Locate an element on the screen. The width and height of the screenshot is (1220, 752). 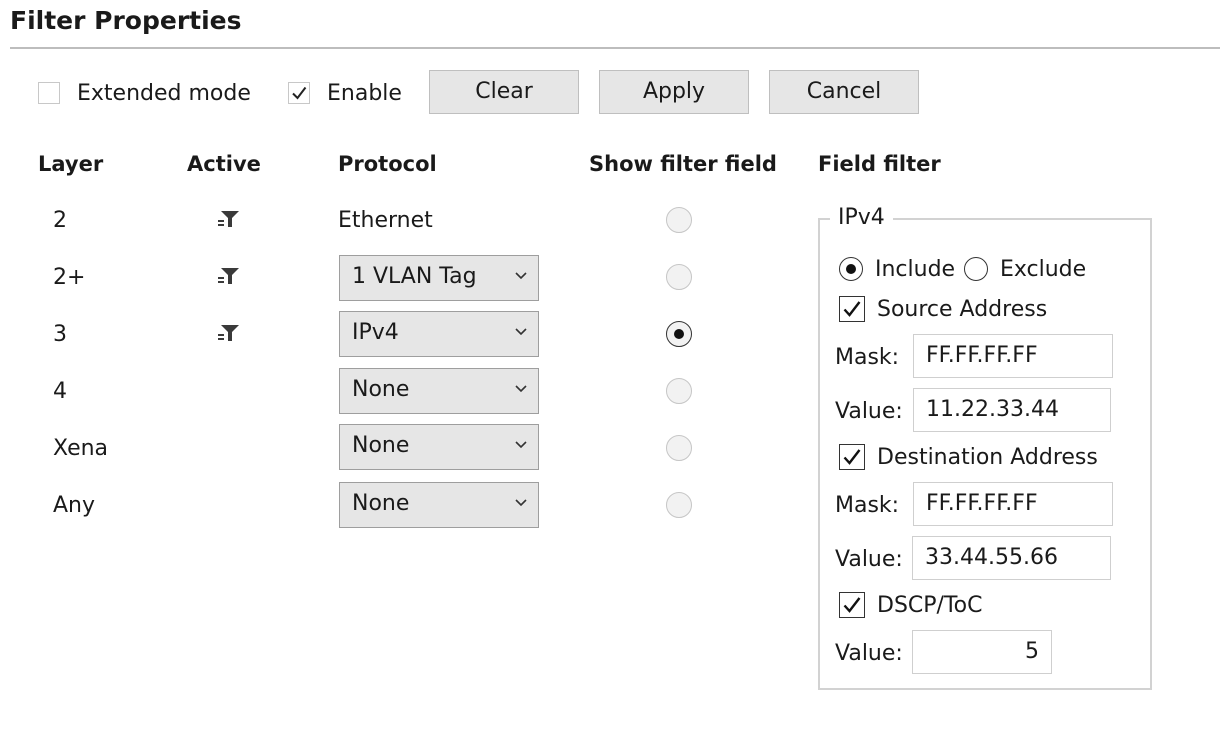
apply-button: Apply is located at coordinates (674, 92).